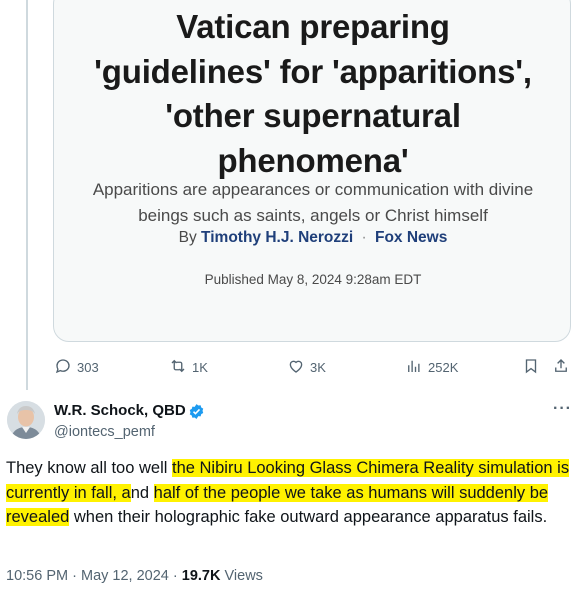 The height and width of the screenshot is (589, 586). What do you see at coordinates (37, 576) in the screenshot?
I see `tweet-time: 10:56 PM` at bounding box center [37, 576].